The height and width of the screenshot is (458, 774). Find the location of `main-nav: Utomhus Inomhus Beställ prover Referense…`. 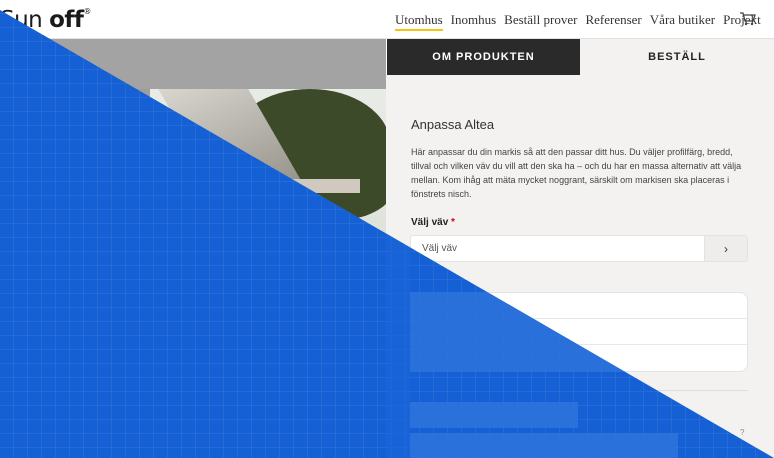

main-nav: Utomhus Inomhus Beställ prover Referense… is located at coordinates (582, 21).